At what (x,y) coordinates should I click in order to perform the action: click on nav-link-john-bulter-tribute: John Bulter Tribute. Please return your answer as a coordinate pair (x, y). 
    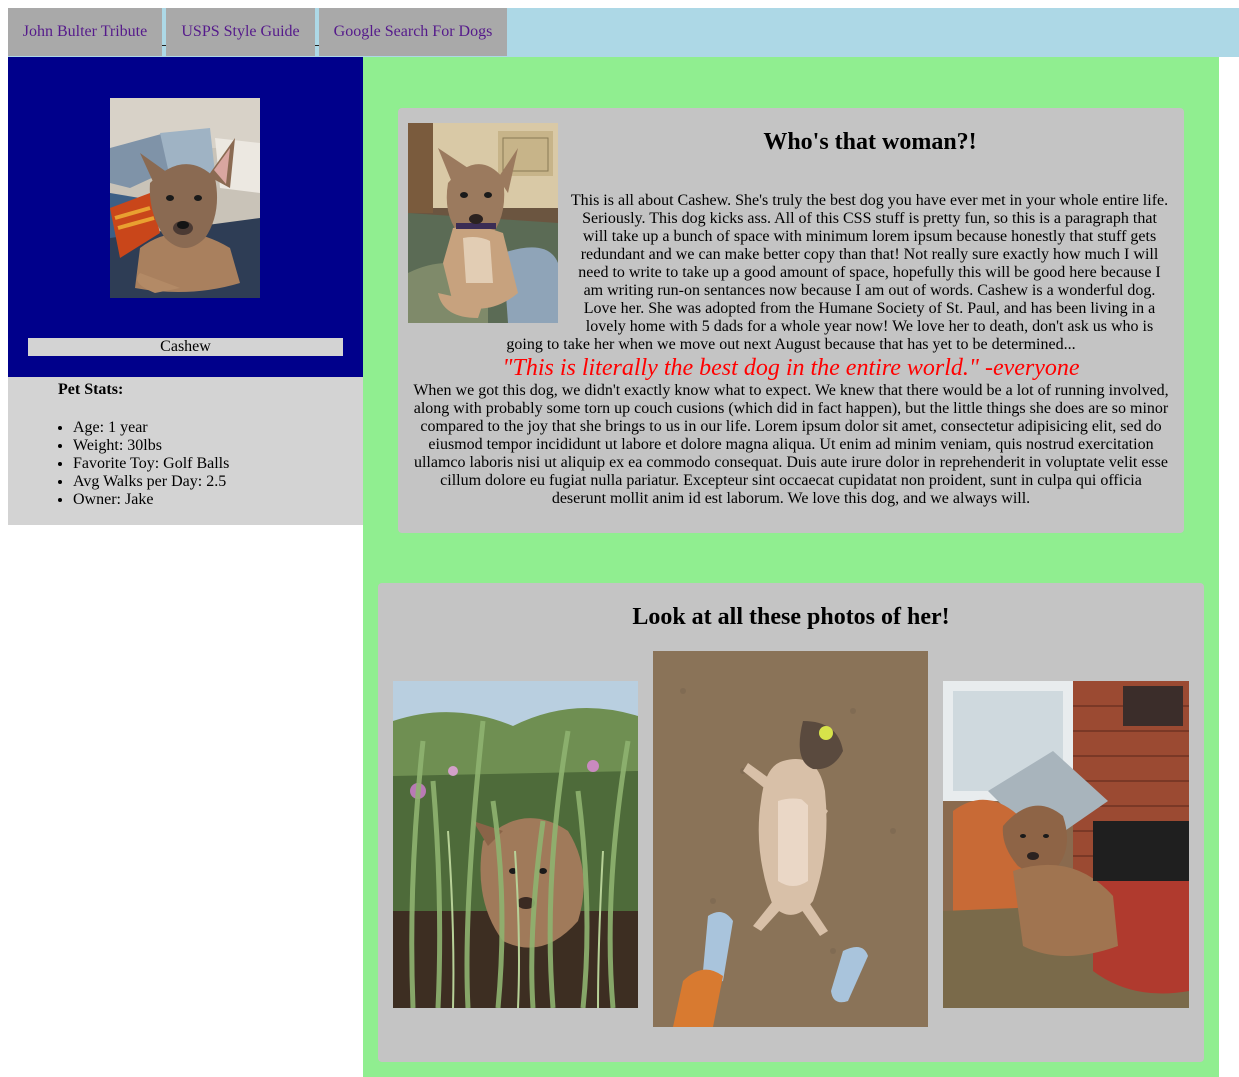
    Looking at the image, I should click on (85, 32).